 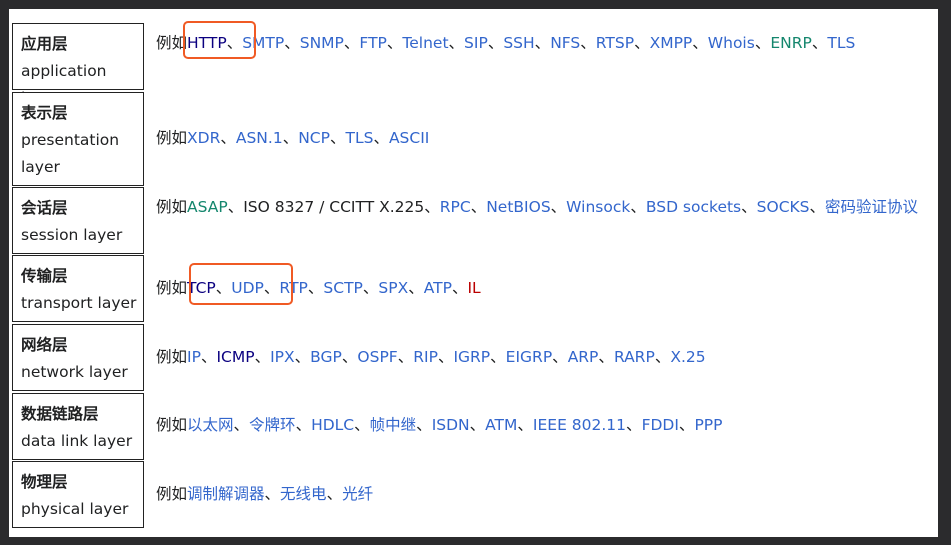 I want to click on protocol-link: RPC, so click(x=455, y=207).